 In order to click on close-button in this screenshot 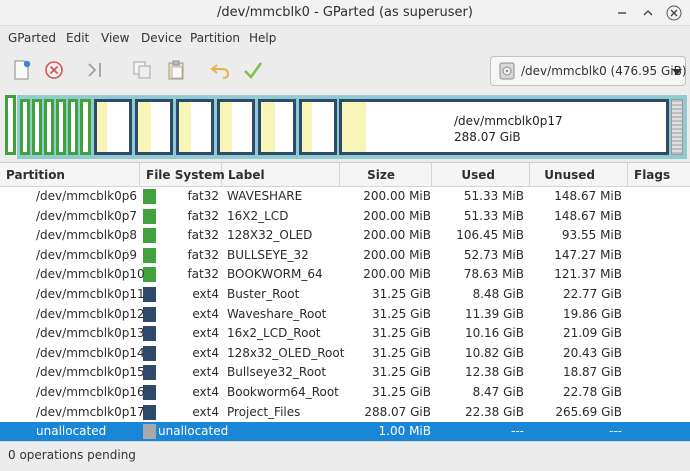, I will do `click(674, 13)`.